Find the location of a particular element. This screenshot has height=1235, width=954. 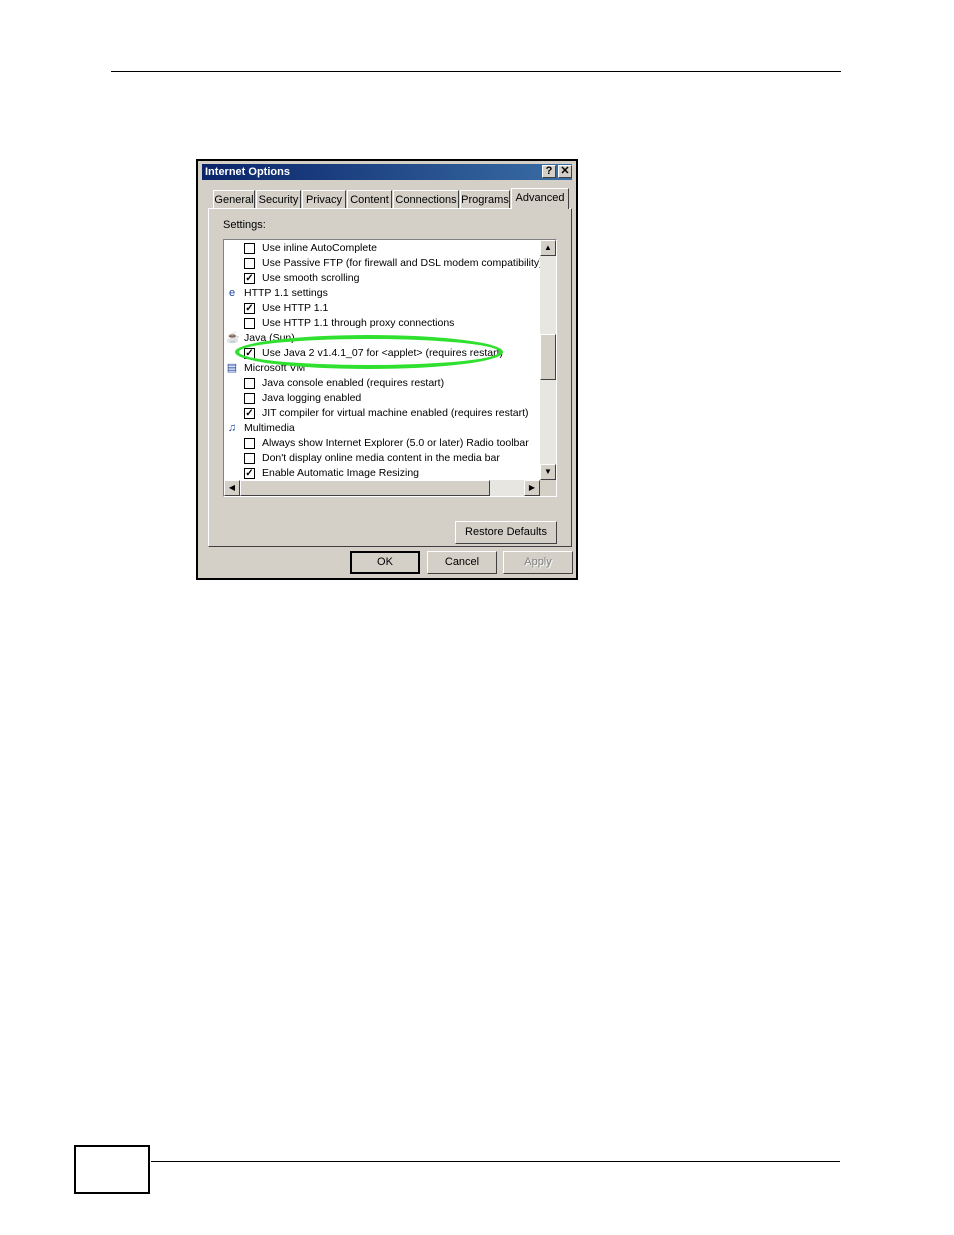

horizontal-scroll-thumb is located at coordinates (365, 488).